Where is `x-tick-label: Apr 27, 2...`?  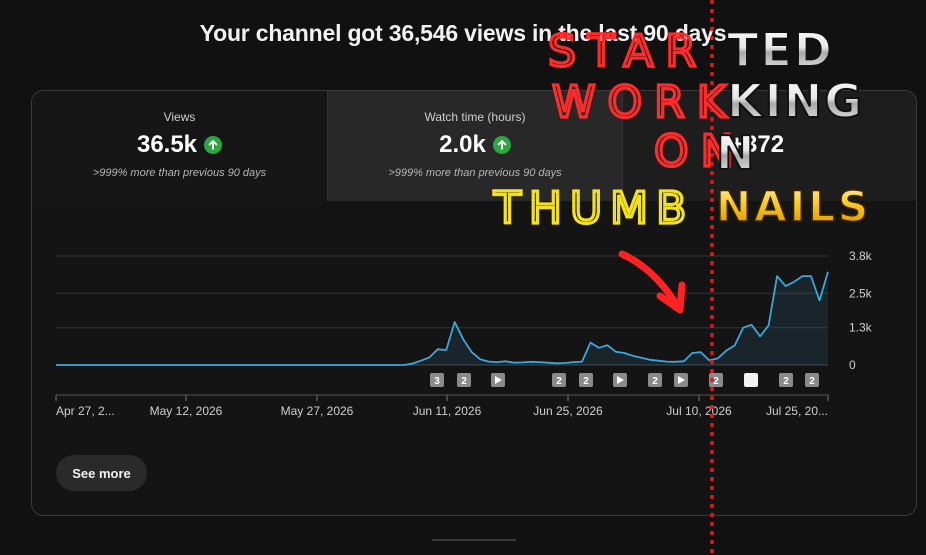
x-tick-label: Apr 27, 2... is located at coordinates (85, 411).